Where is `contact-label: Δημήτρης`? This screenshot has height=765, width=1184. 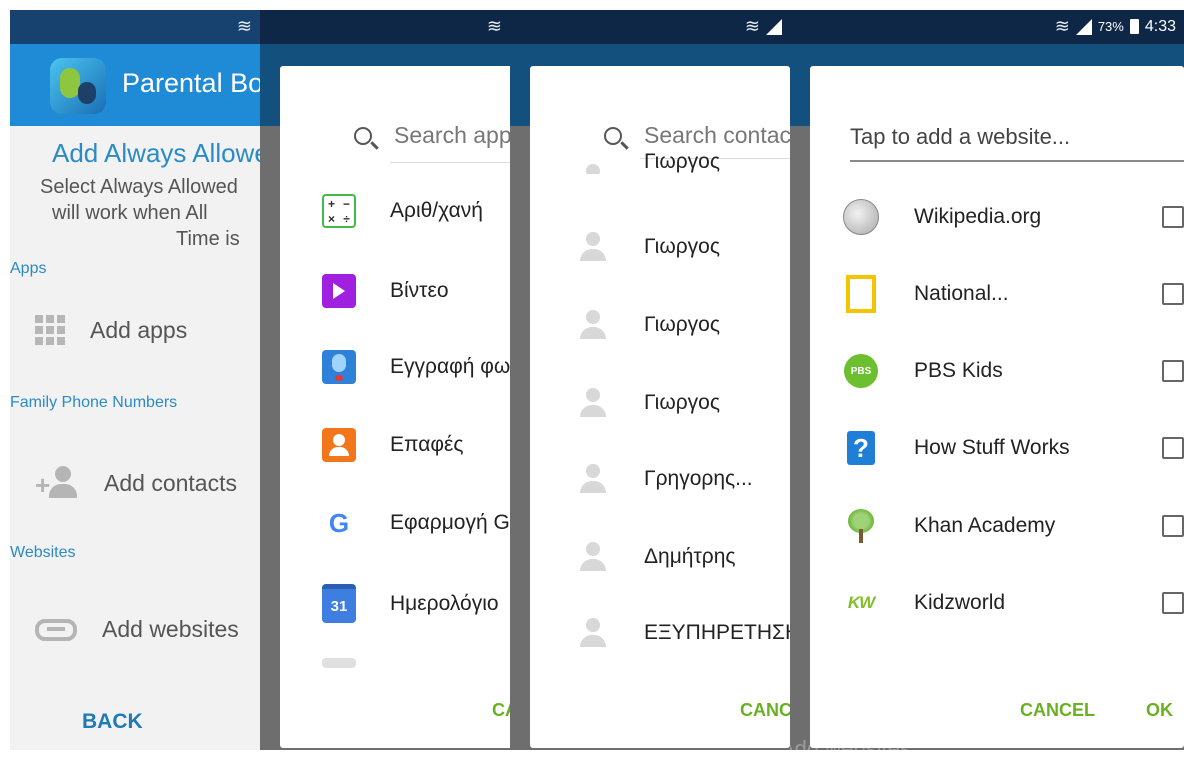
contact-label: Δημήτρης is located at coordinates (690, 556).